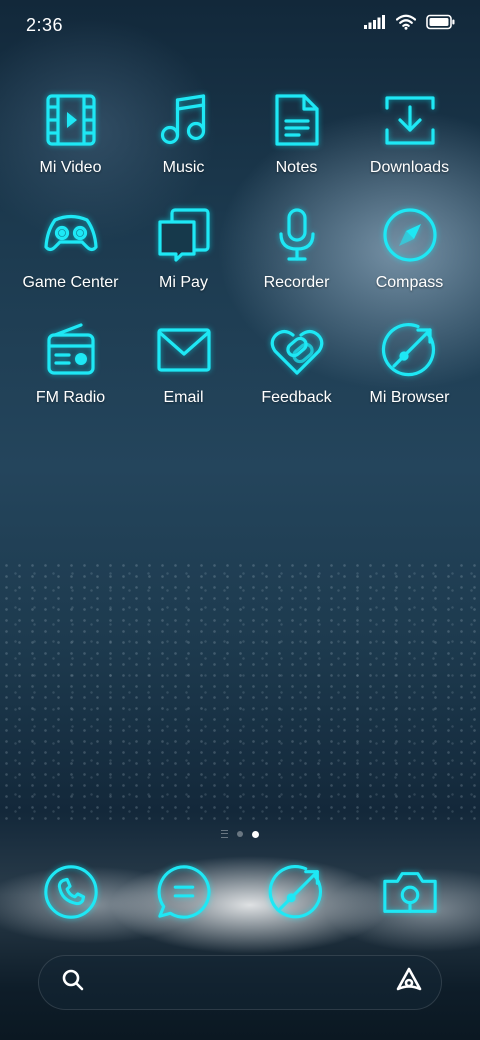  I want to click on app-game-center: Game Center, so click(70, 248).